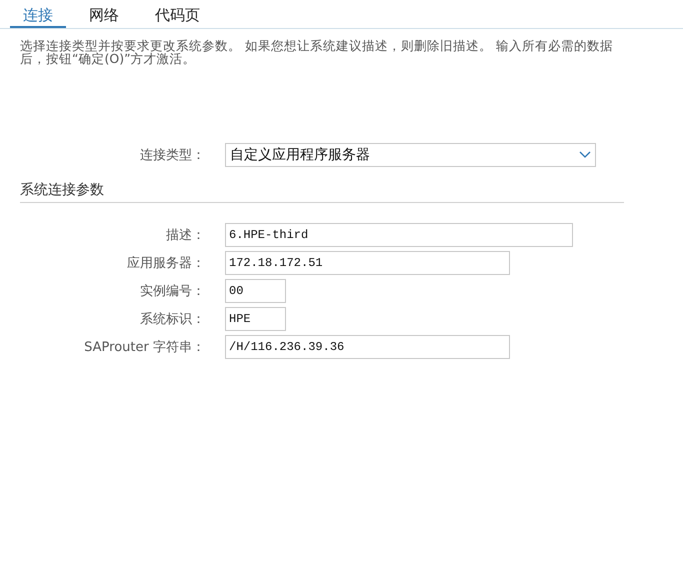 The image size is (683, 581). Describe the element at coordinates (367, 347) in the screenshot. I see `input-field: /H/116.236.39.36` at that location.